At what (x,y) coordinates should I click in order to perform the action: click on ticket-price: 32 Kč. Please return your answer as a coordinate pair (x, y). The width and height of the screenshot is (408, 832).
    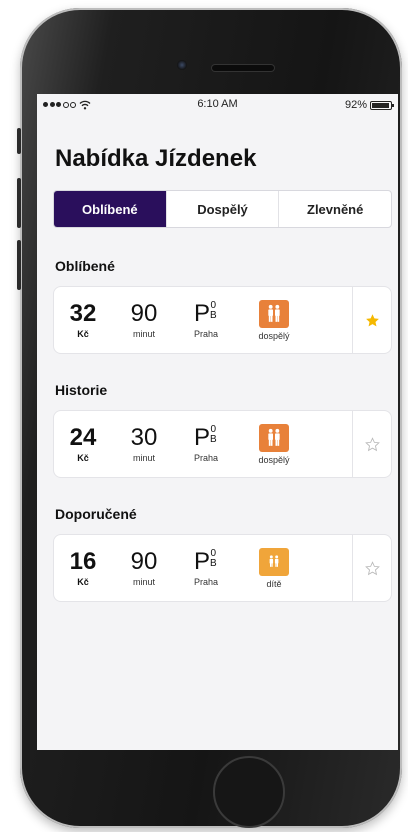
    Looking at the image, I should click on (83, 320).